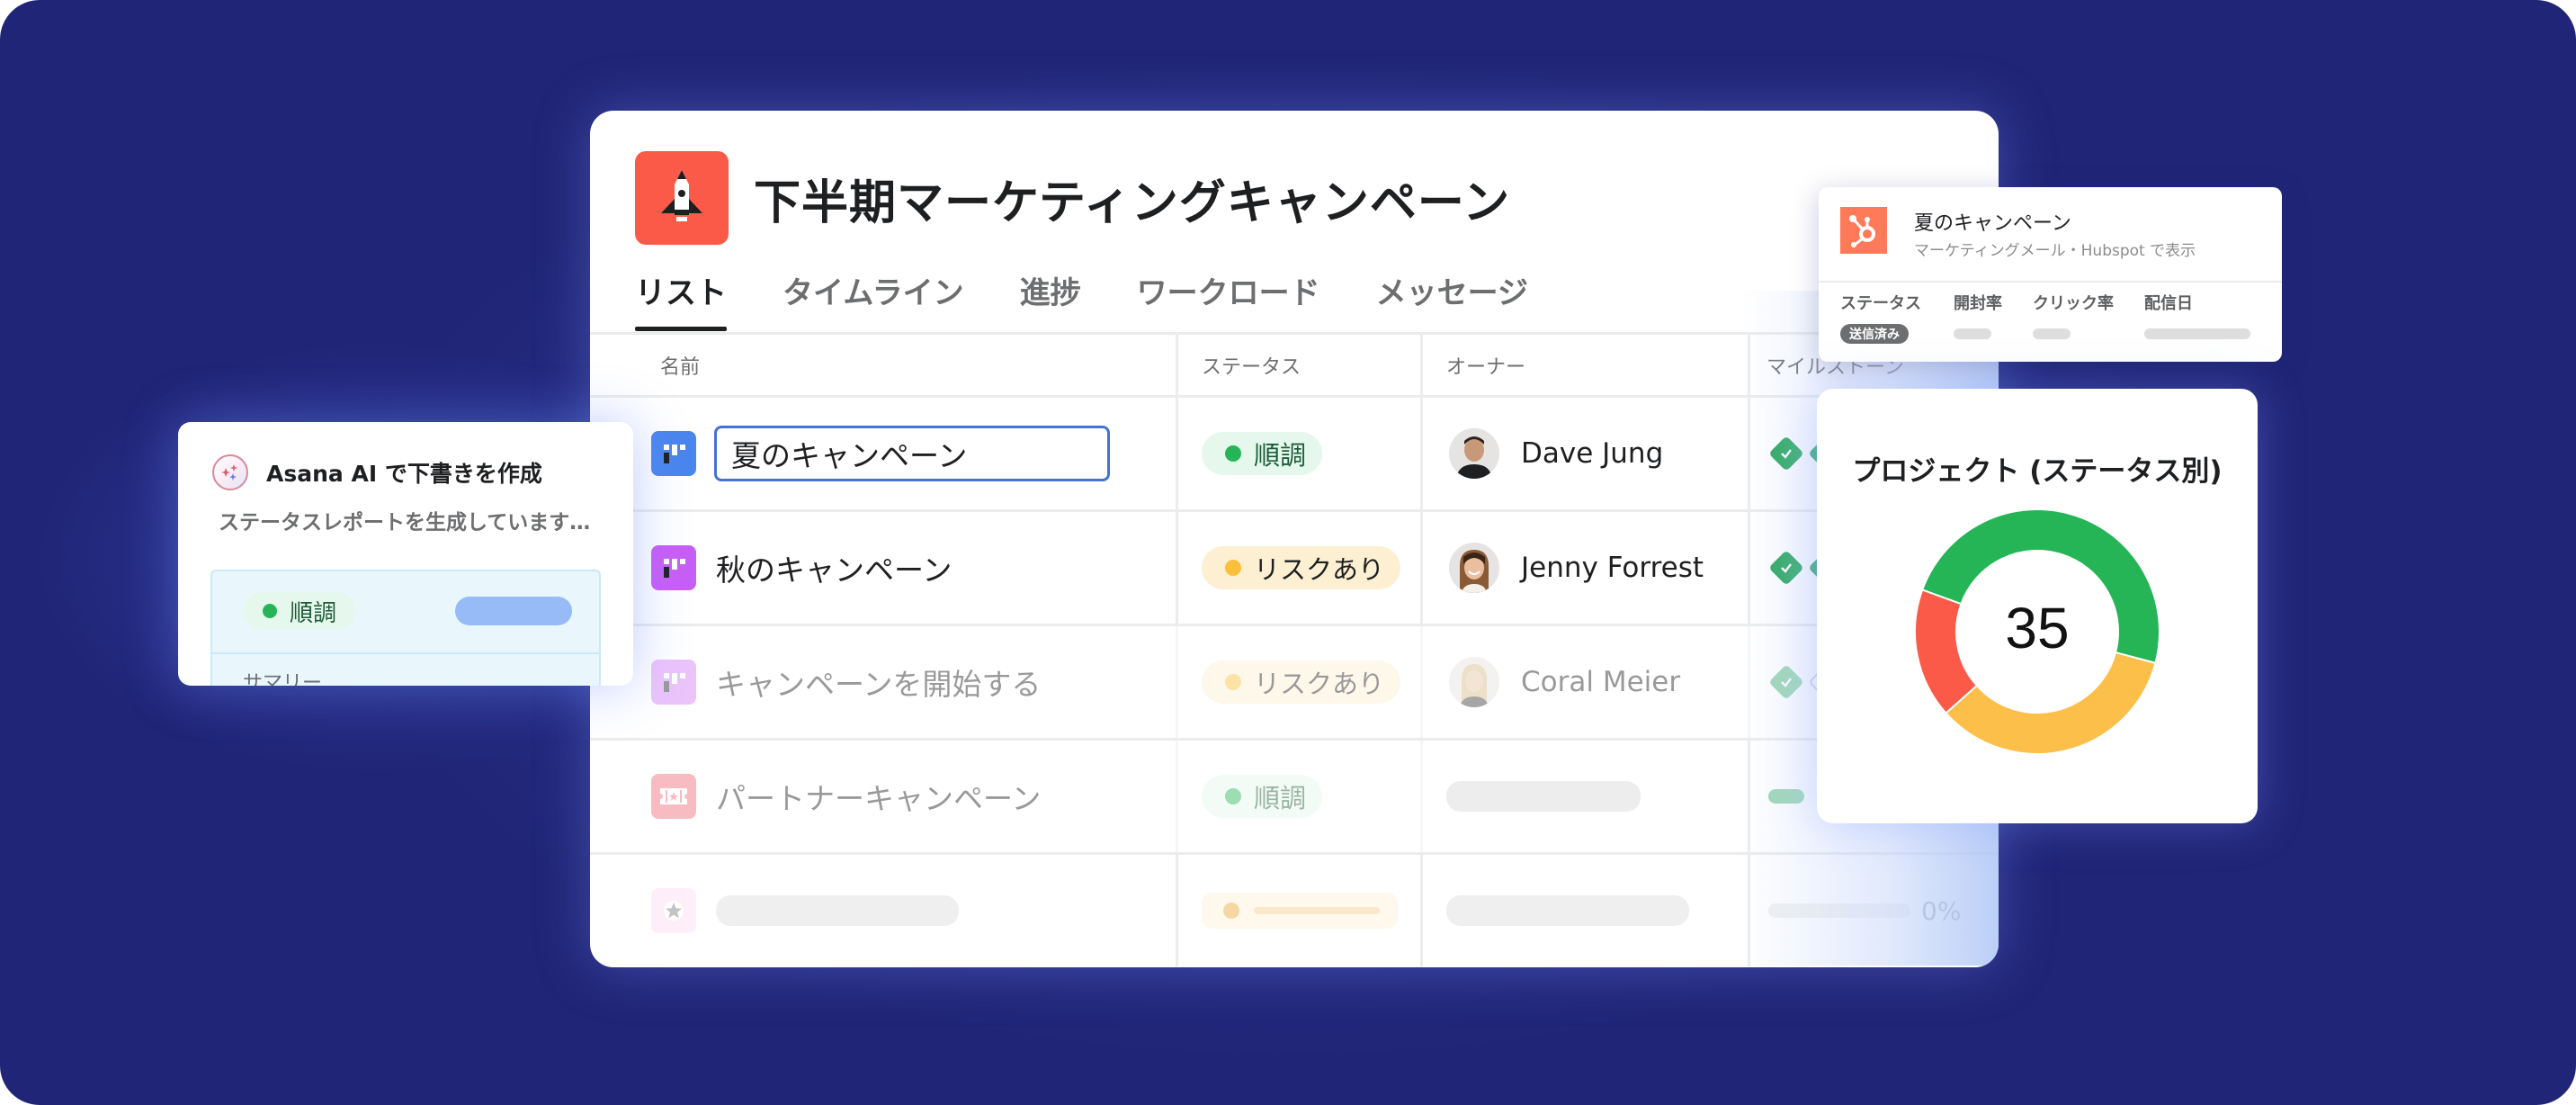 This screenshot has height=1105, width=2576. I want to click on send-date-placeholder, so click(2197, 333).